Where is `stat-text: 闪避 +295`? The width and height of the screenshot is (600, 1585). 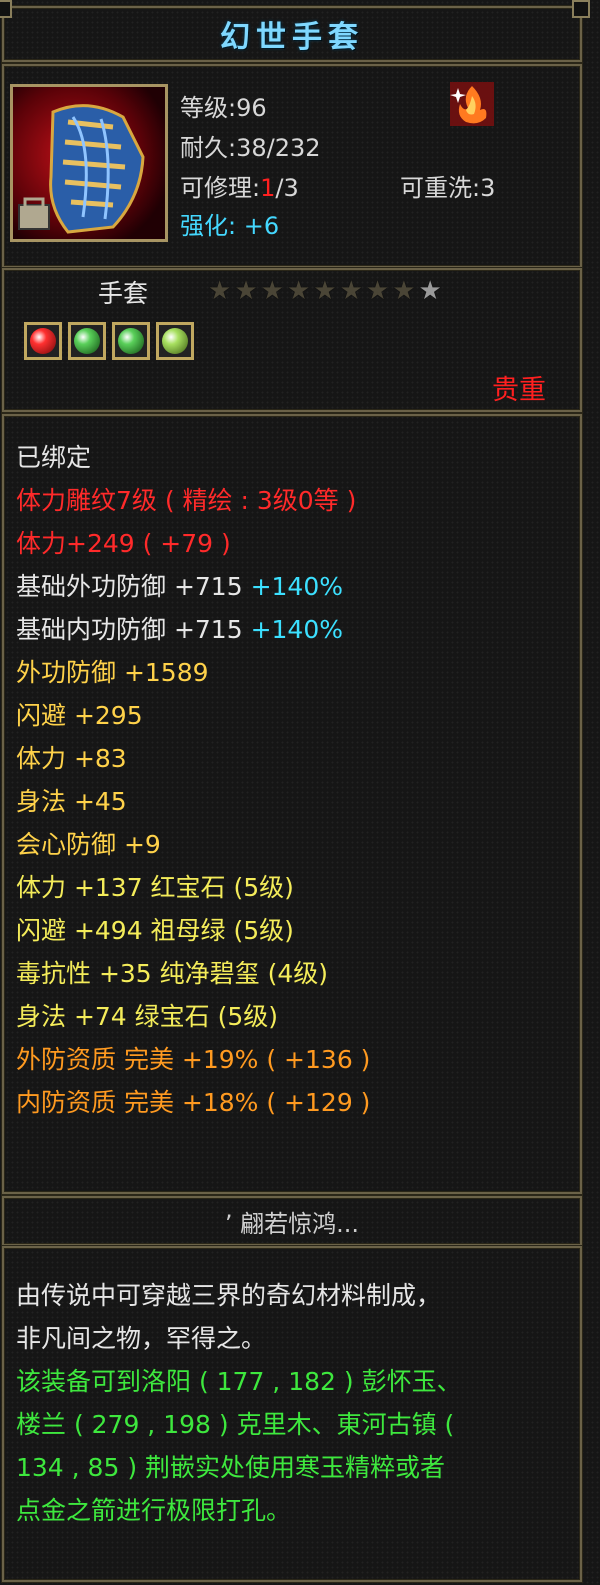
stat-text: 闪避 +295 is located at coordinates (79, 715).